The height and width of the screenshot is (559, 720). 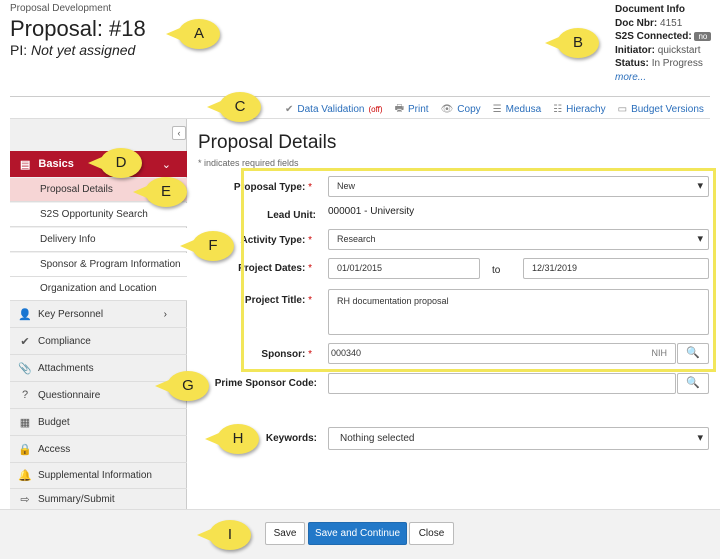 What do you see at coordinates (267, 142) in the screenshot?
I see `section-title: Proposal Details` at bounding box center [267, 142].